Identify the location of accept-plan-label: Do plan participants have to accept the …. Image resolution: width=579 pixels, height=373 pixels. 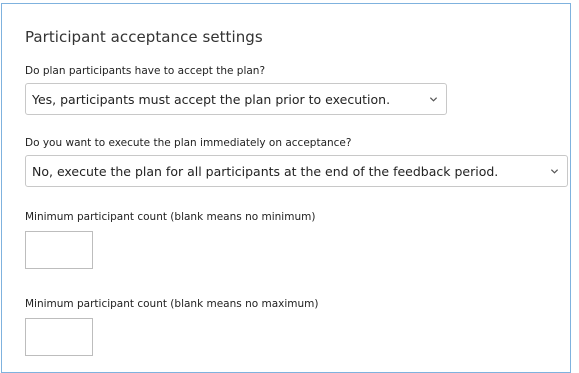
(145, 71).